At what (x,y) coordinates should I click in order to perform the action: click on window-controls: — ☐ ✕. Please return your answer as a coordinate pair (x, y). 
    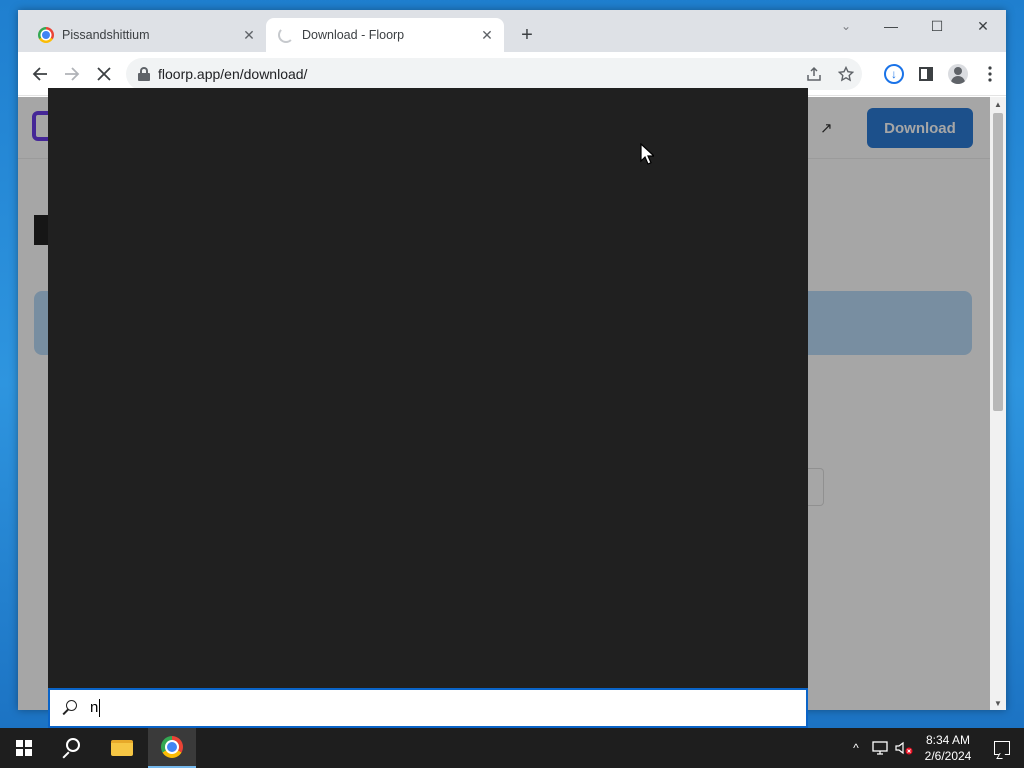
    Looking at the image, I should click on (937, 26).